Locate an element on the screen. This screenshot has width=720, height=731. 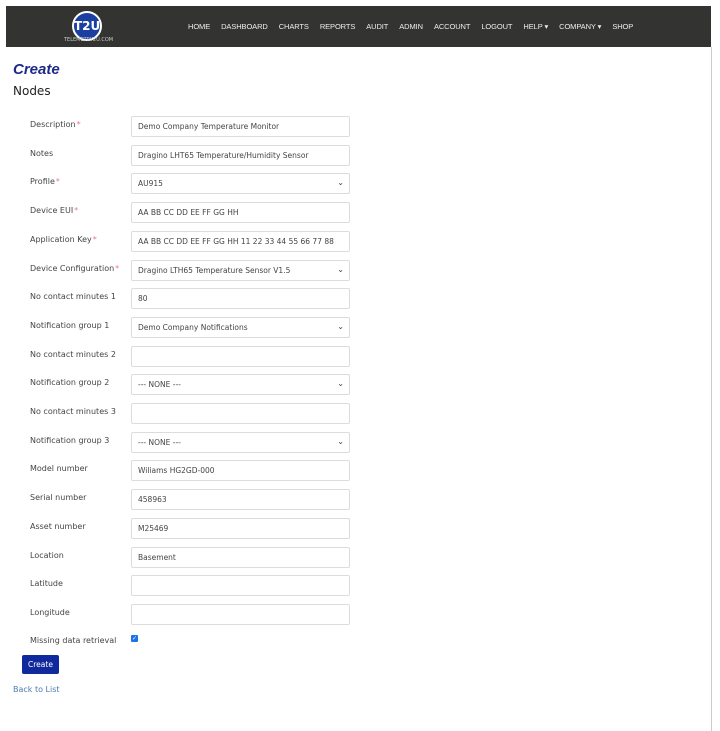
form-row-longitude: Longitude is located at coordinates (180, 614).